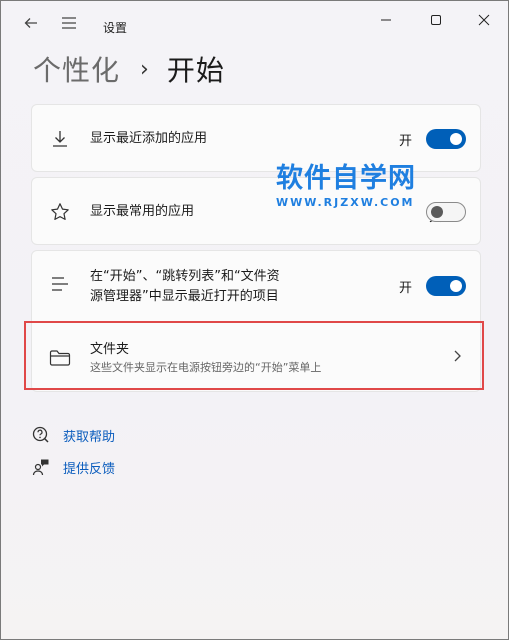  I want to click on setting-recently-added-apps: 显示最近添加的应用 开, so click(256, 138).